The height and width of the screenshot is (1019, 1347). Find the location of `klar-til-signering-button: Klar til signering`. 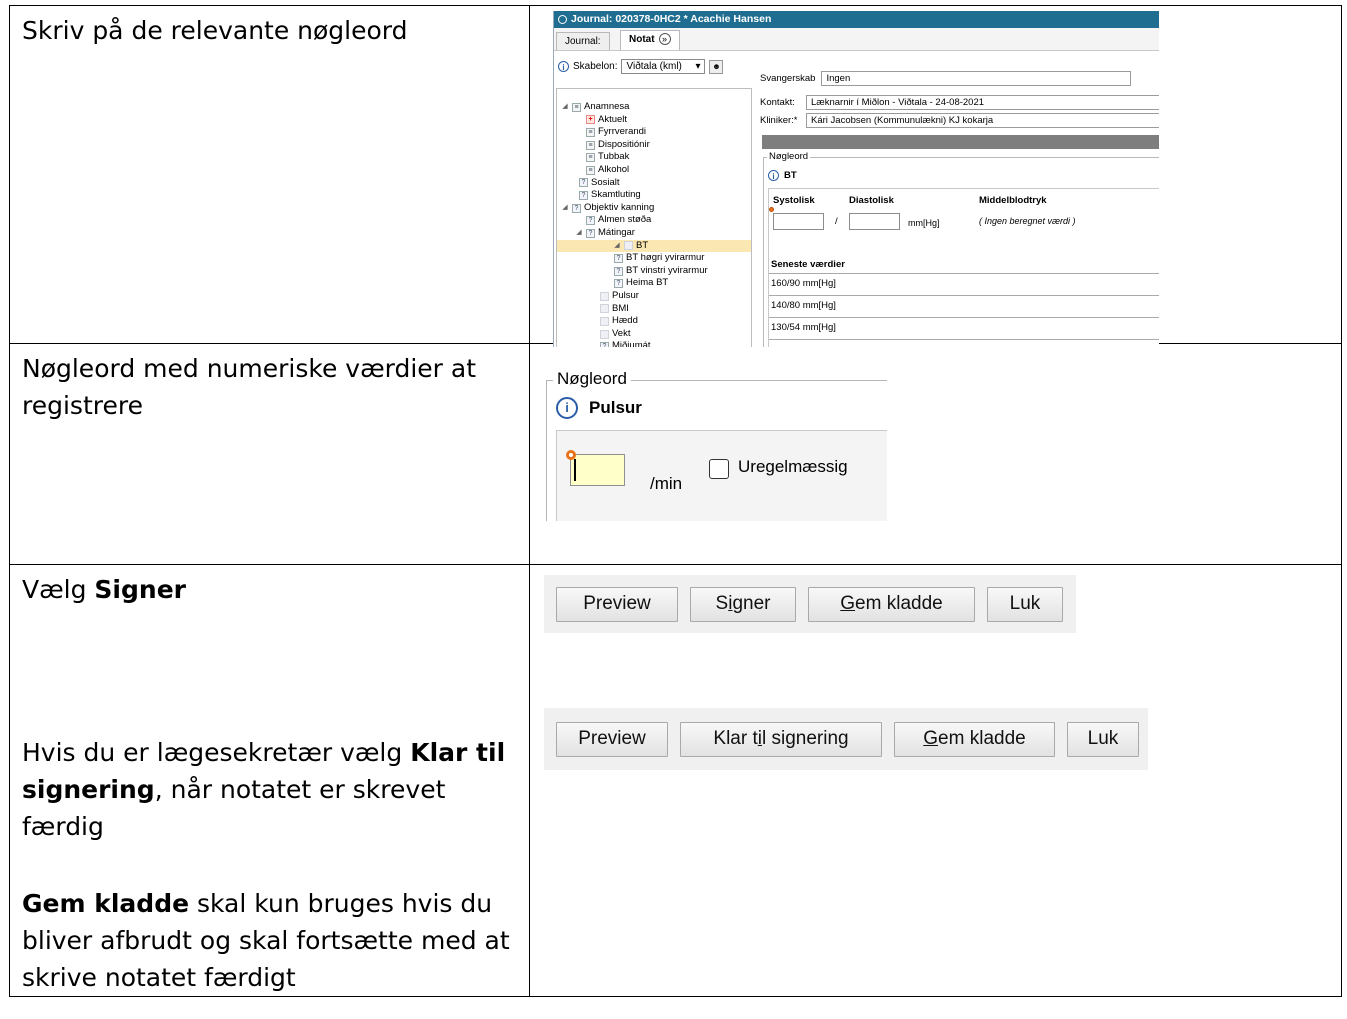

klar-til-signering-button: Klar til signering is located at coordinates (781, 739).